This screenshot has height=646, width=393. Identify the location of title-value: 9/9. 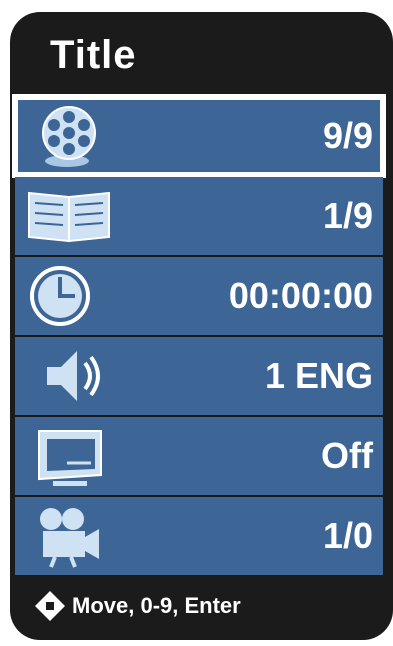
(347, 135).